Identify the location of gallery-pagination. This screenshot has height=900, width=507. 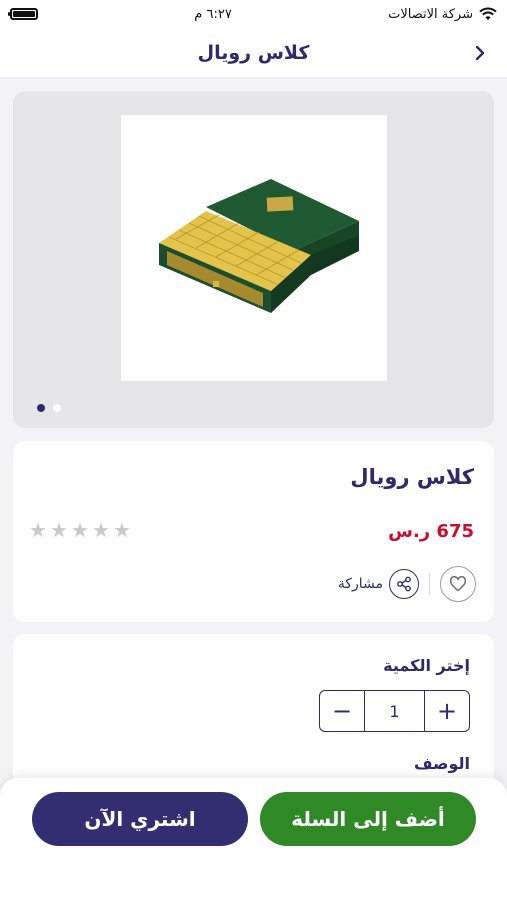
(49, 408).